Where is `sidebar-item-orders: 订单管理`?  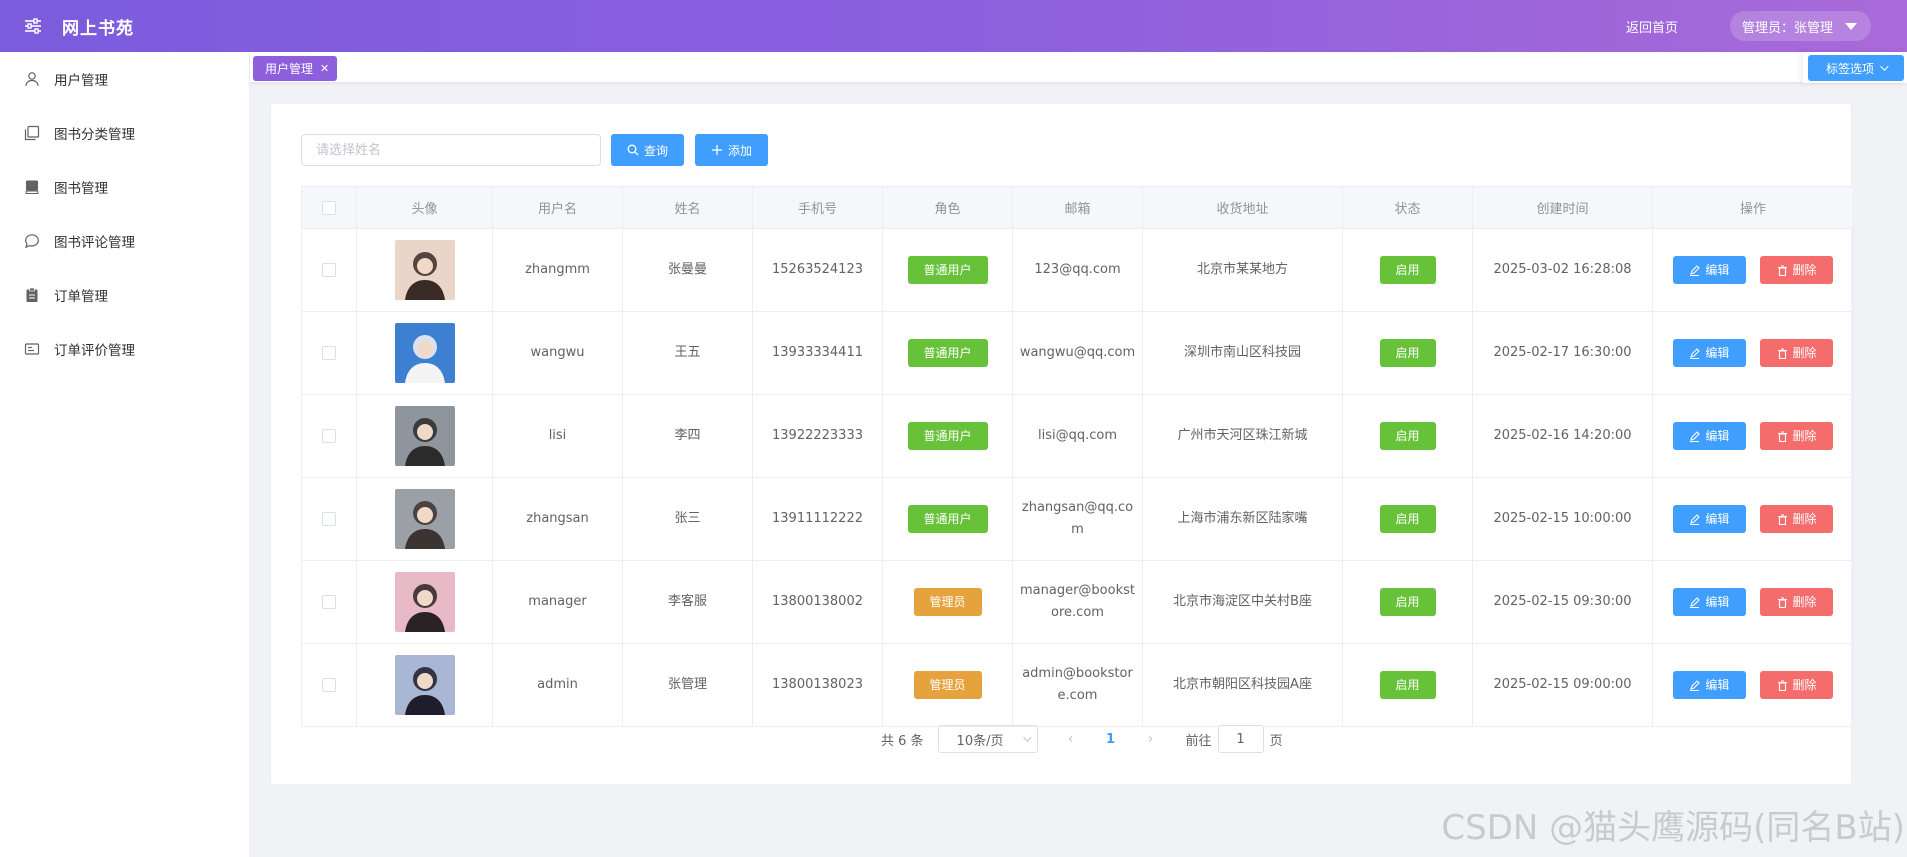 sidebar-item-orders: 订单管理 is located at coordinates (124, 295).